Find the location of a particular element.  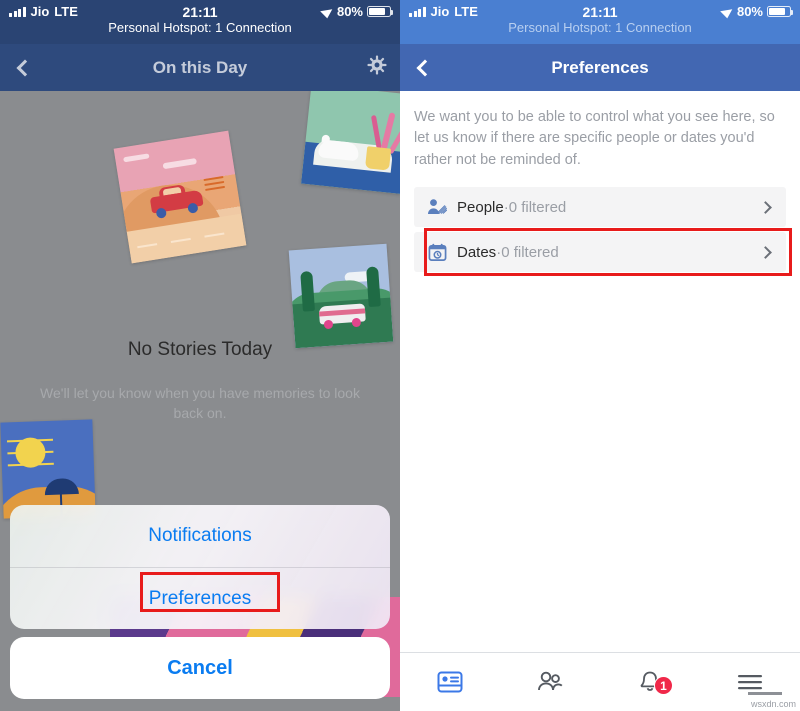

highlight-box-dates is located at coordinates (608, 252).